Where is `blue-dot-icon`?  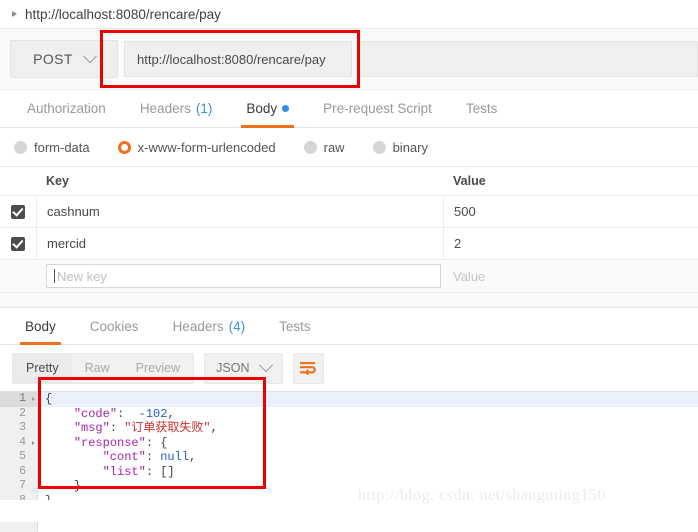
blue-dot-icon is located at coordinates (286, 108).